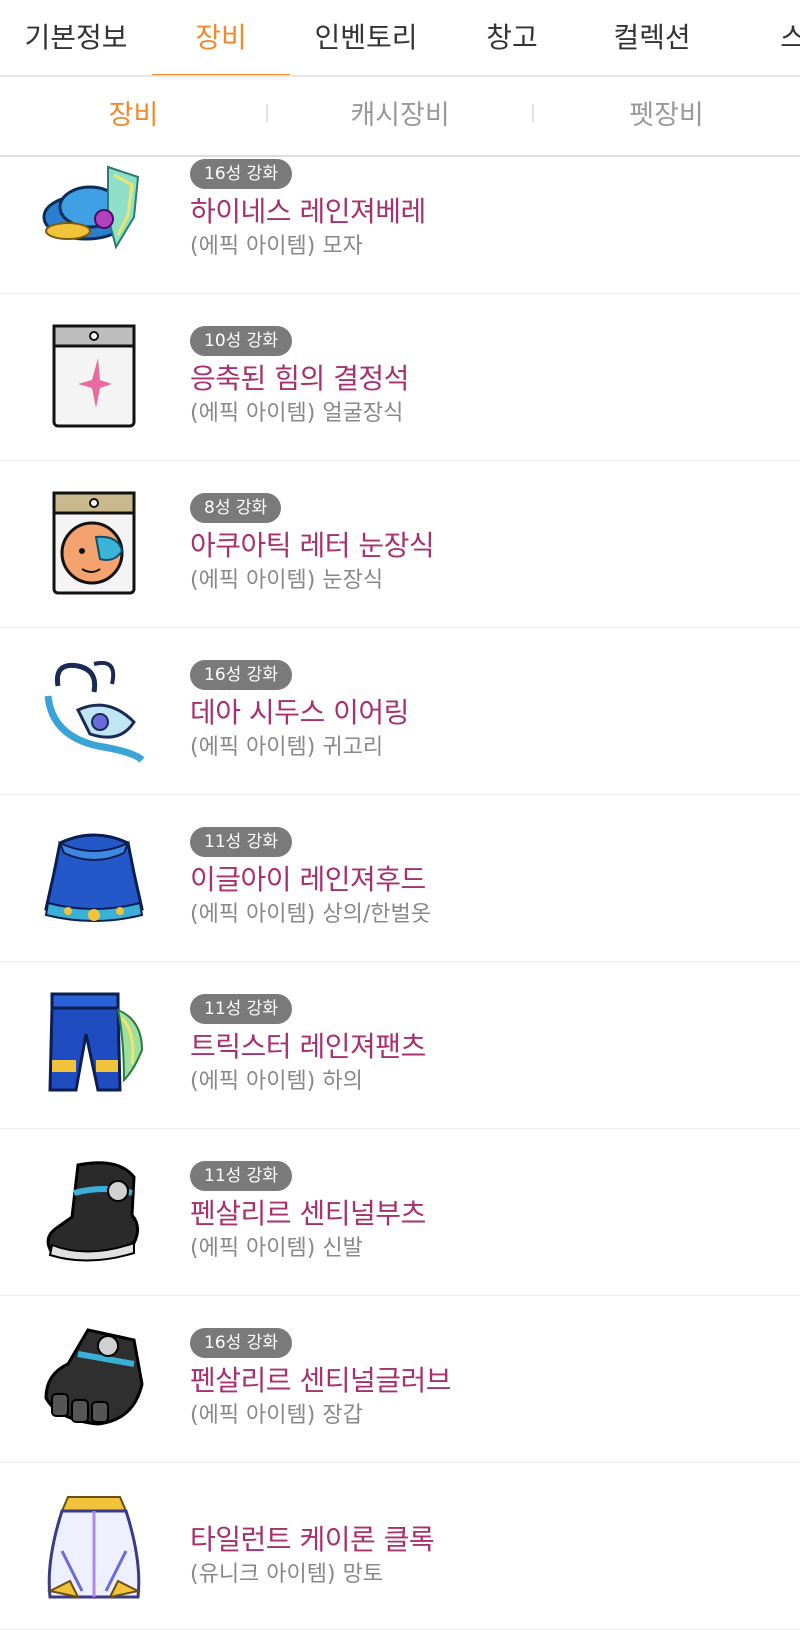 The image size is (800, 1630). I want to click on top-icon, so click(94, 877).